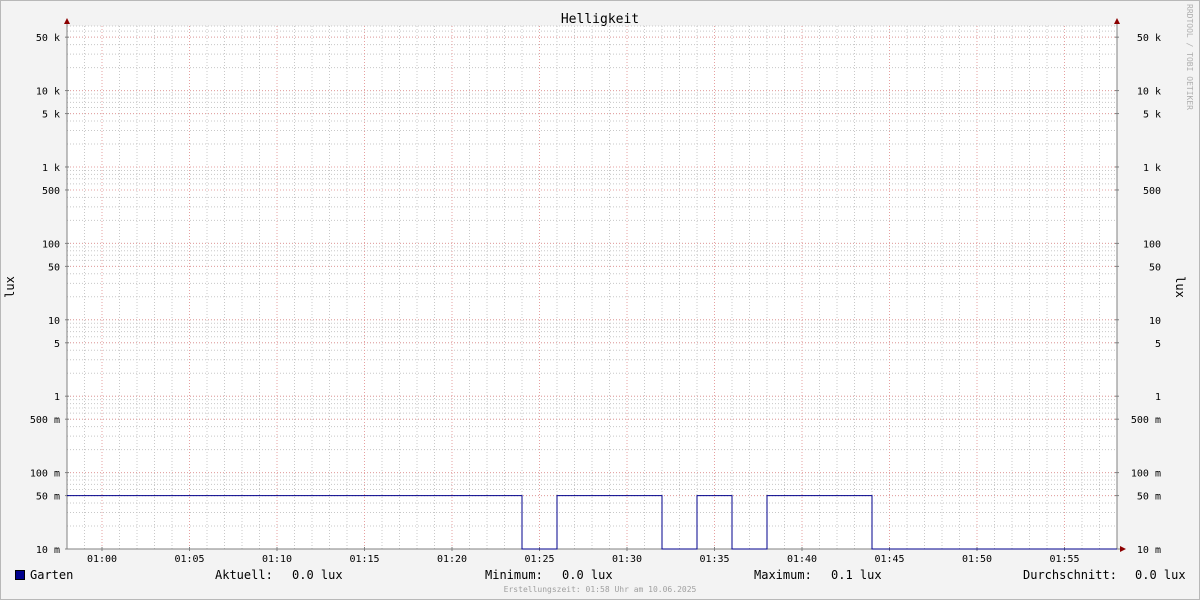 This screenshot has height=600, width=1200. What do you see at coordinates (51, 168) in the screenshot?
I see `y-tick-label-left: 1 k` at bounding box center [51, 168].